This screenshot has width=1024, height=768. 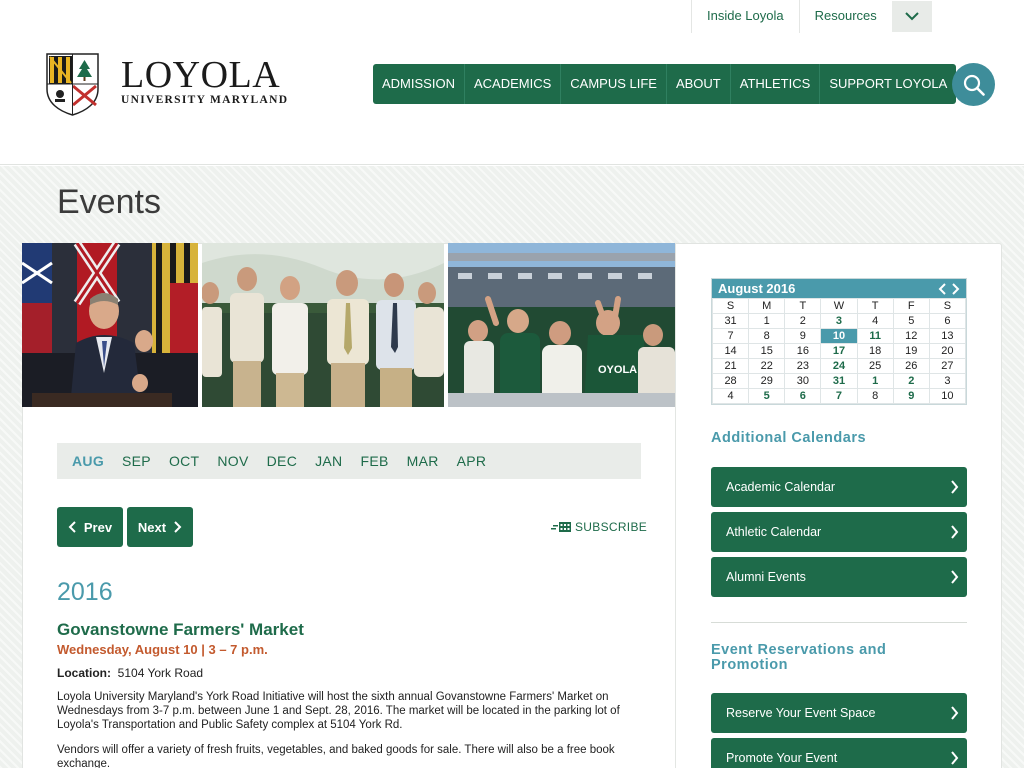 What do you see at coordinates (776, 84) in the screenshot?
I see `nav-athletics: ATHLETICS` at bounding box center [776, 84].